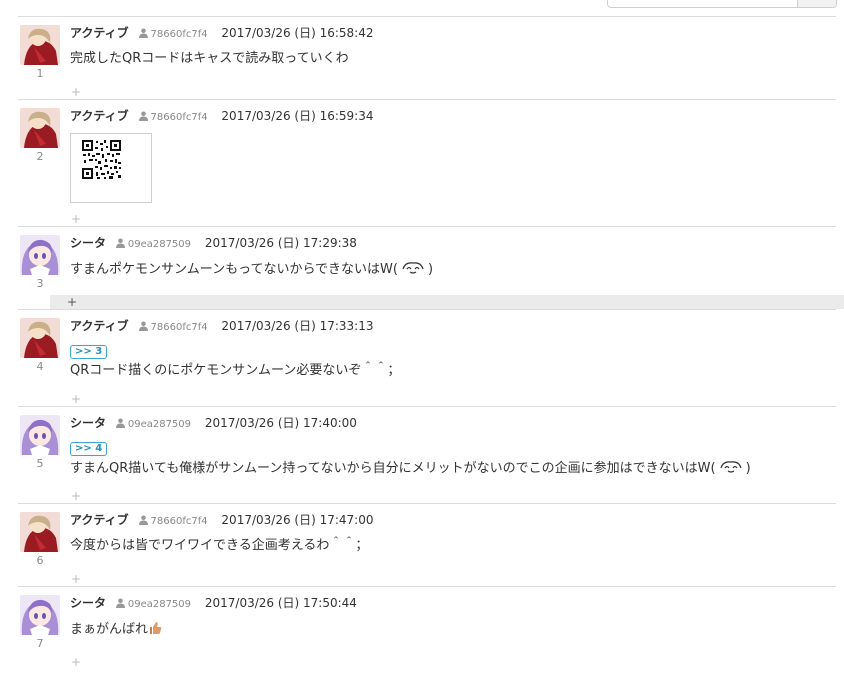 This screenshot has height=678, width=844. Describe the element at coordinates (40, 366) in the screenshot. I see `post-number: 4` at that location.